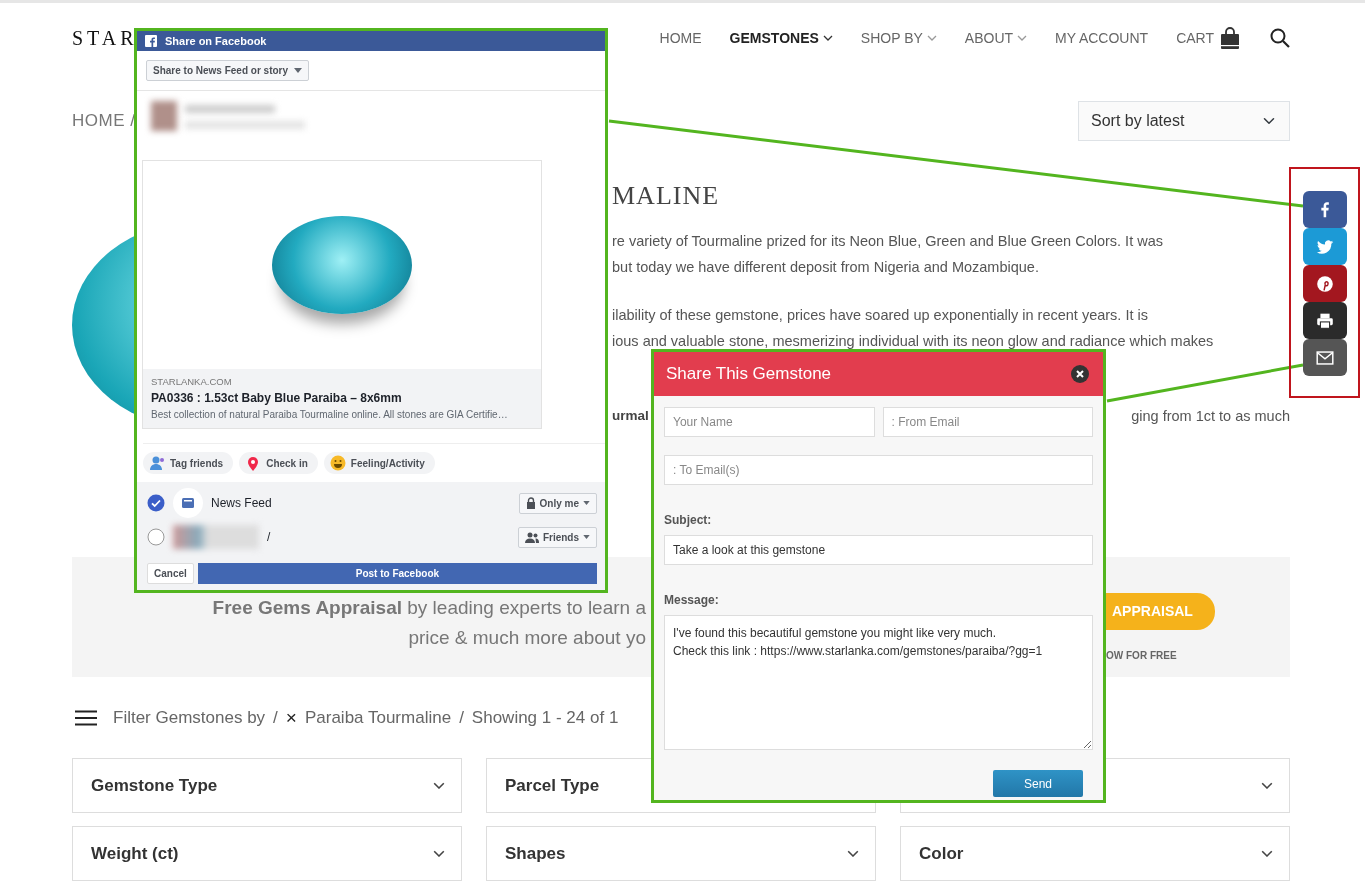  Describe the element at coordinates (630, 416) in the screenshot. I see `description-text: urmal` at that location.